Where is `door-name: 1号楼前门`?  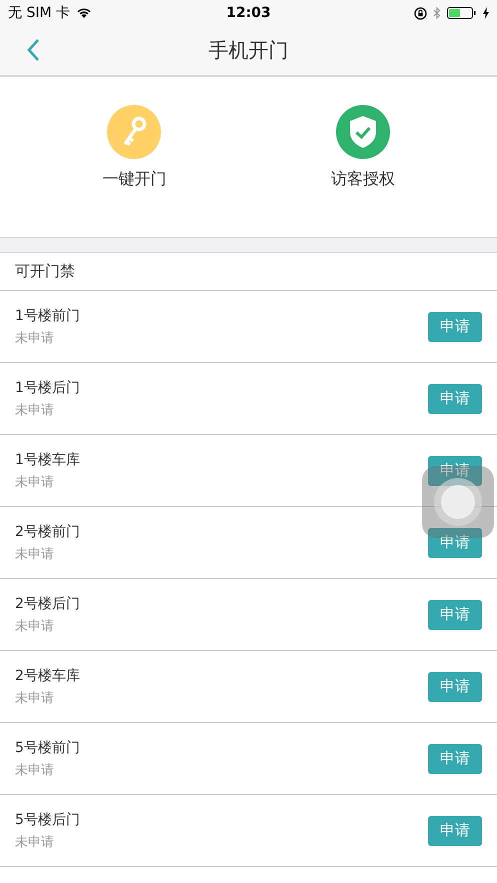
door-name: 1号楼前门 is located at coordinates (47, 315).